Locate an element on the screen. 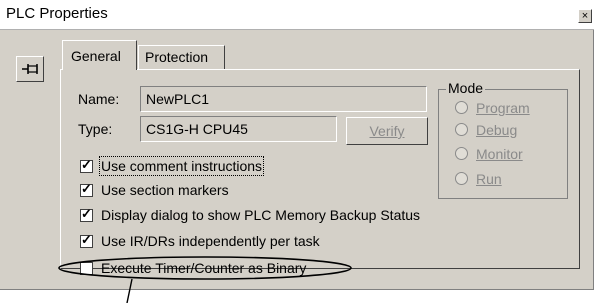  tab-general: General is located at coordinates (99, 55).